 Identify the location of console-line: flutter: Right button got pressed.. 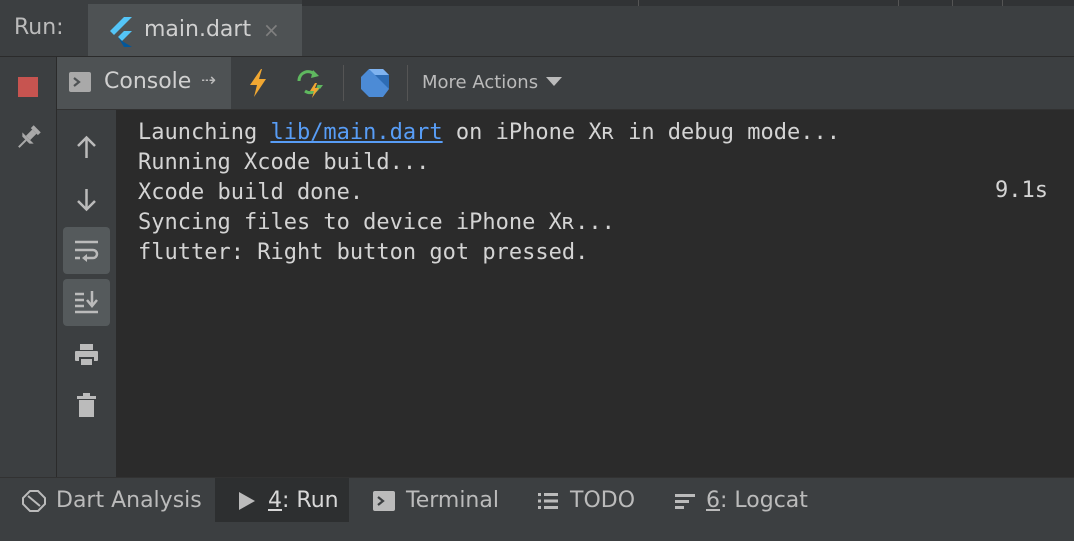
(363, 252).